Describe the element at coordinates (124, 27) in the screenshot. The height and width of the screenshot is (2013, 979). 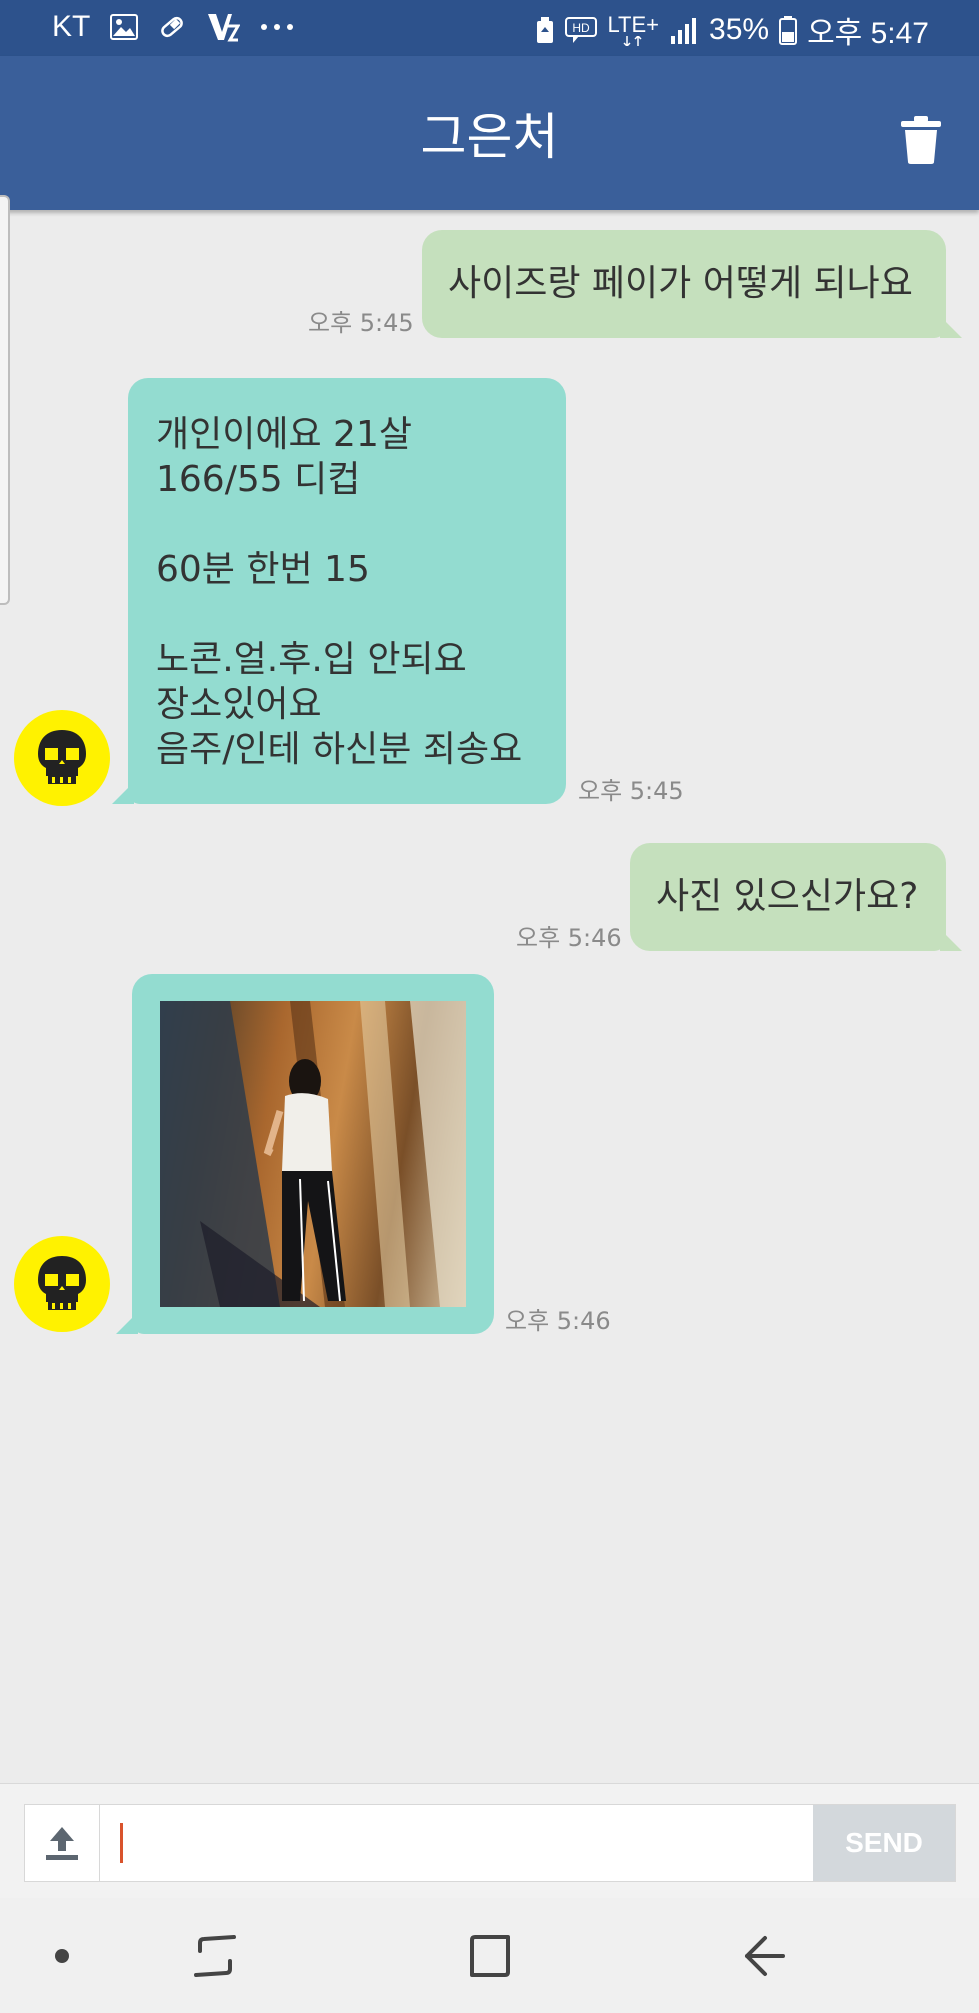
I see `image-icon` at that location.